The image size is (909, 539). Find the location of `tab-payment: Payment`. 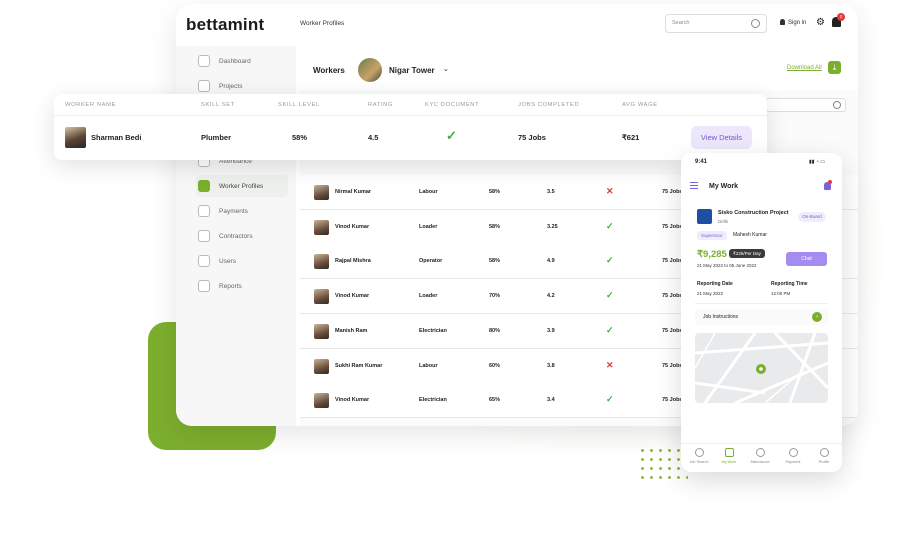

tab-payment: Payment is located at coordinates (793, 456).